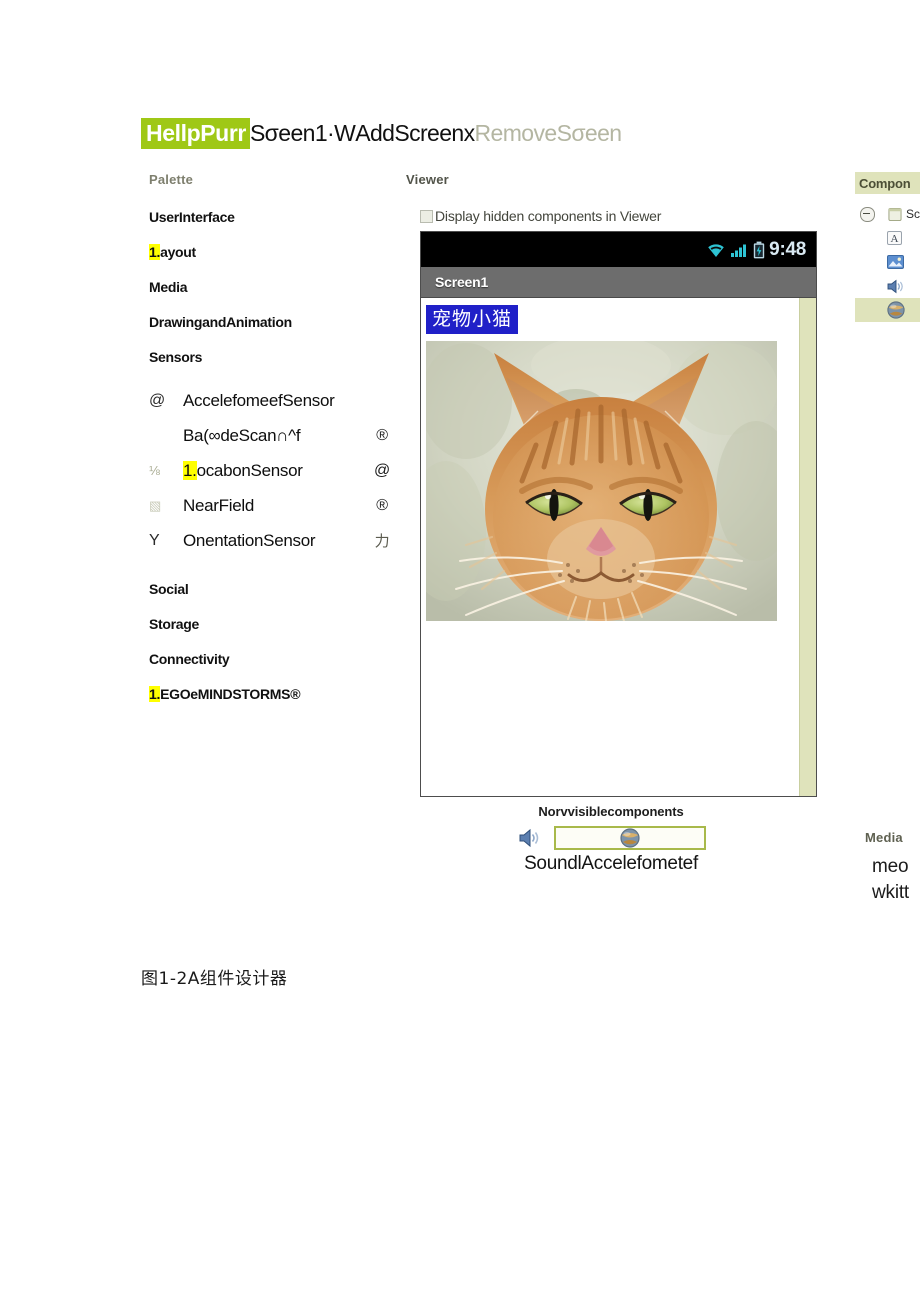  I want to click on box-glyph-icon: ▧, so click(155, 505).